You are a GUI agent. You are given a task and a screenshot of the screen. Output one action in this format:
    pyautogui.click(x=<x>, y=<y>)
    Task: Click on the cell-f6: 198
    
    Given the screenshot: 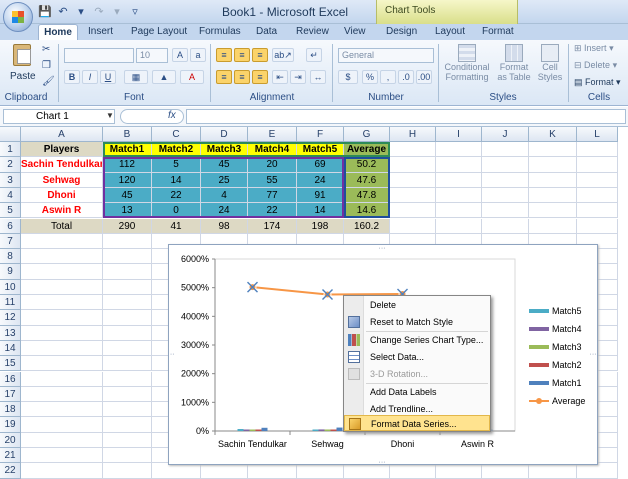 What is the action you would take?
    pyautogui.click(x=320, y=226)
    